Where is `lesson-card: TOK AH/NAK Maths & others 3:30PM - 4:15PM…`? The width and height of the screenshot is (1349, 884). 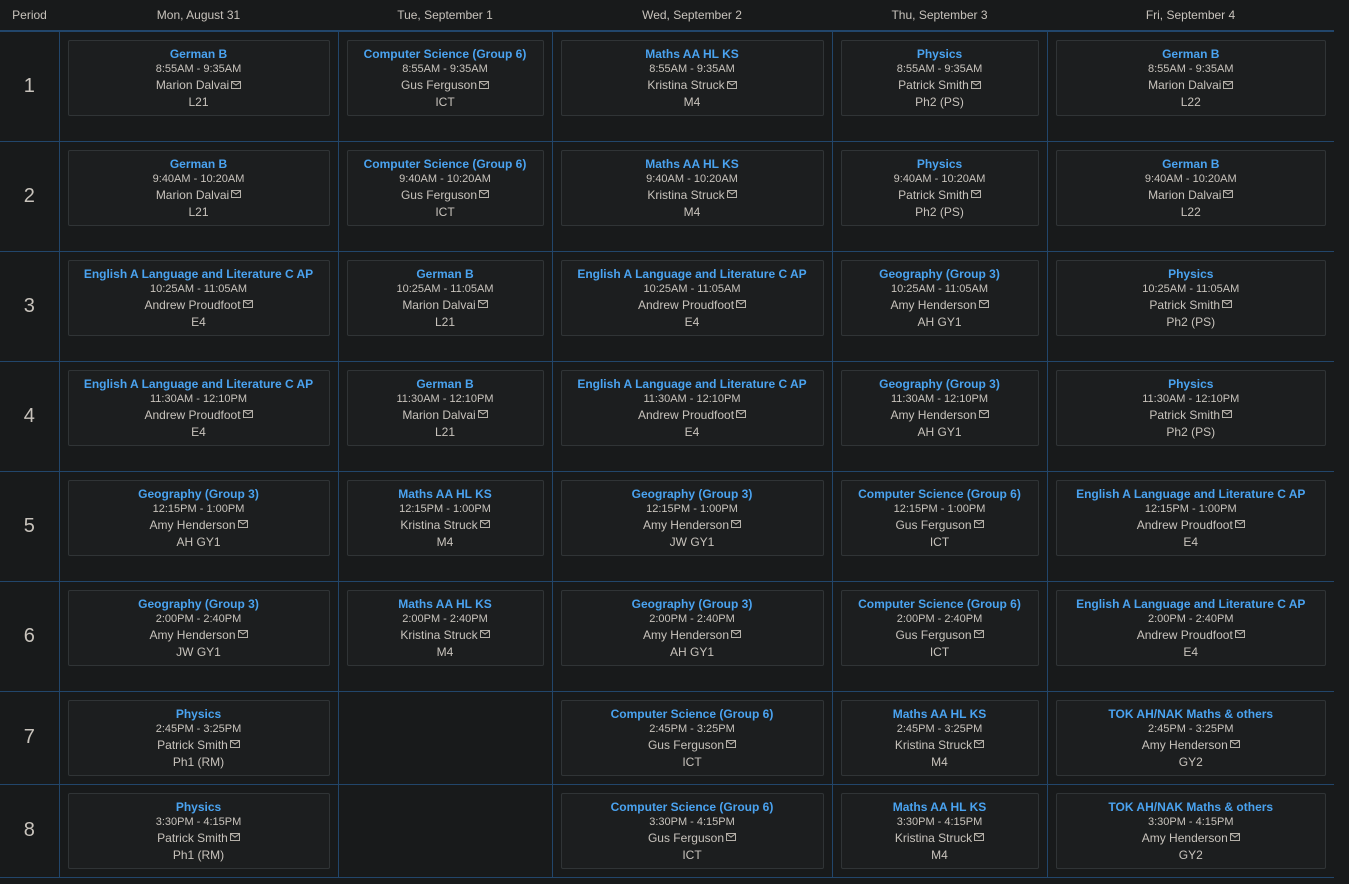
lesson-card: TOK AH/NAK Maths & others 3:30PM - 4:15PM… is located at coordinates (1190, 830).